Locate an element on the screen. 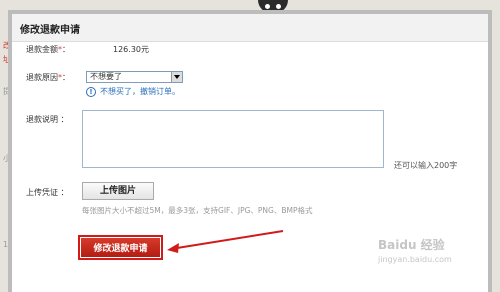  submit-highlight-frame: 修改退款申请 is located at coordinates (120, 247).